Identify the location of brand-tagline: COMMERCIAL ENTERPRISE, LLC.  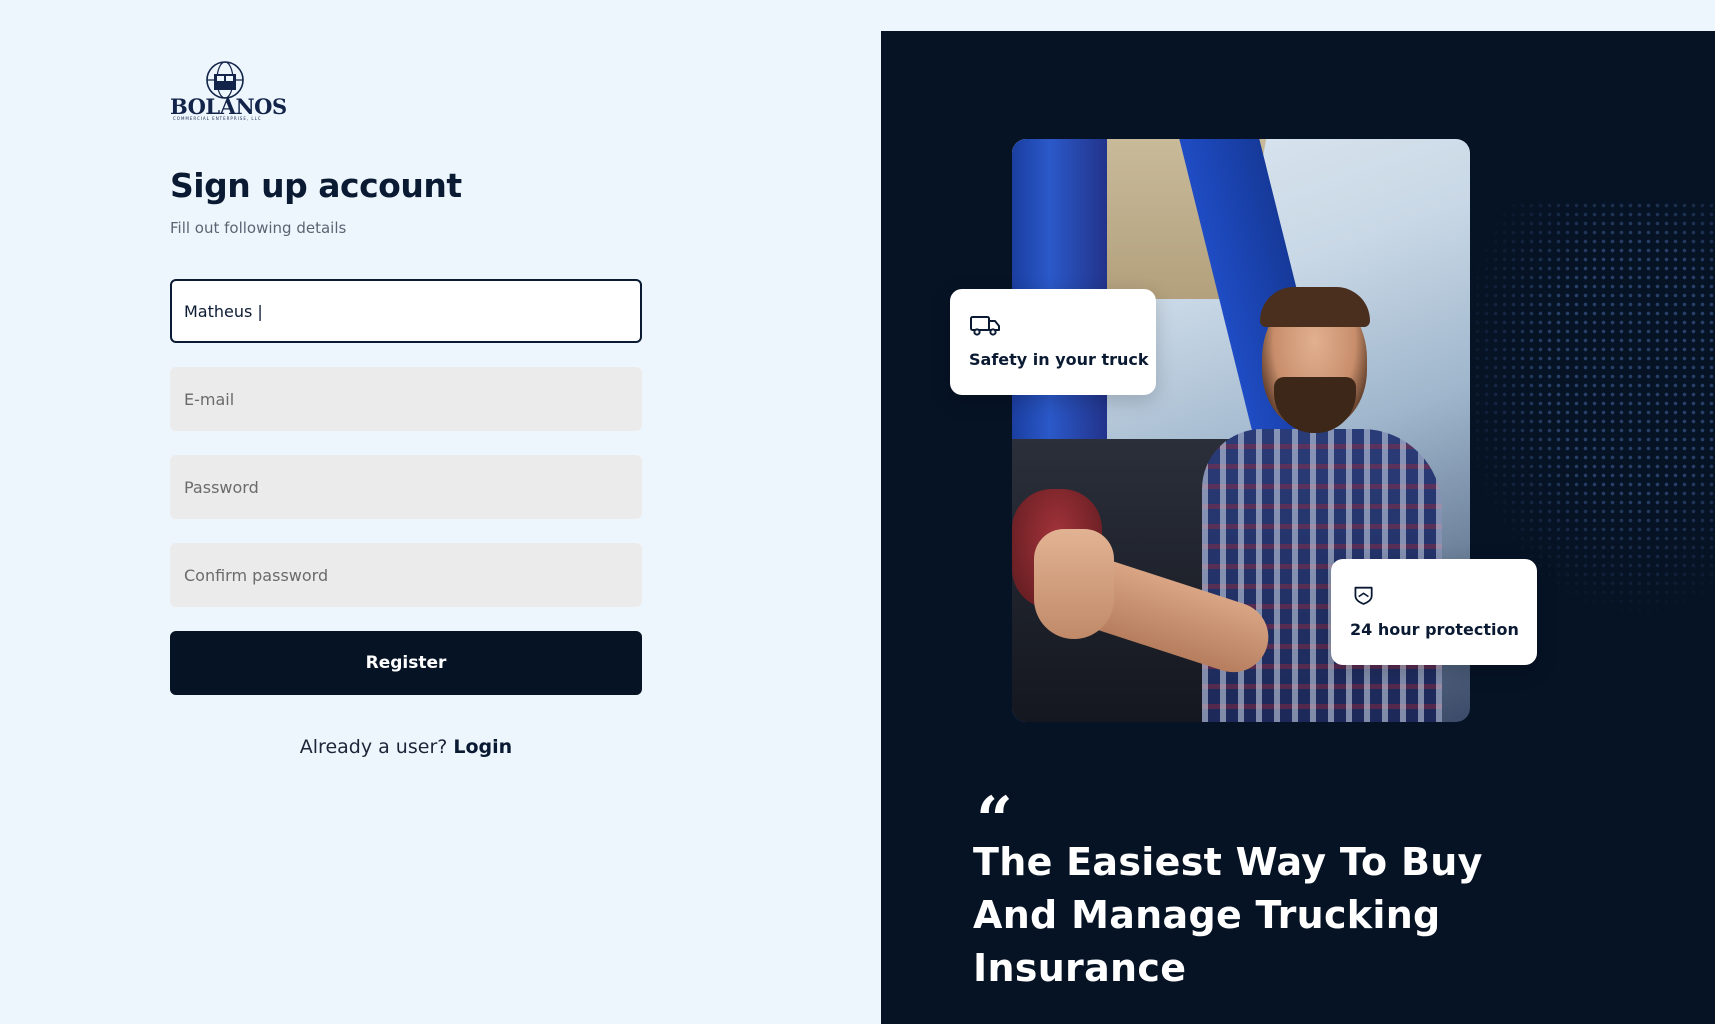
(217, 118).